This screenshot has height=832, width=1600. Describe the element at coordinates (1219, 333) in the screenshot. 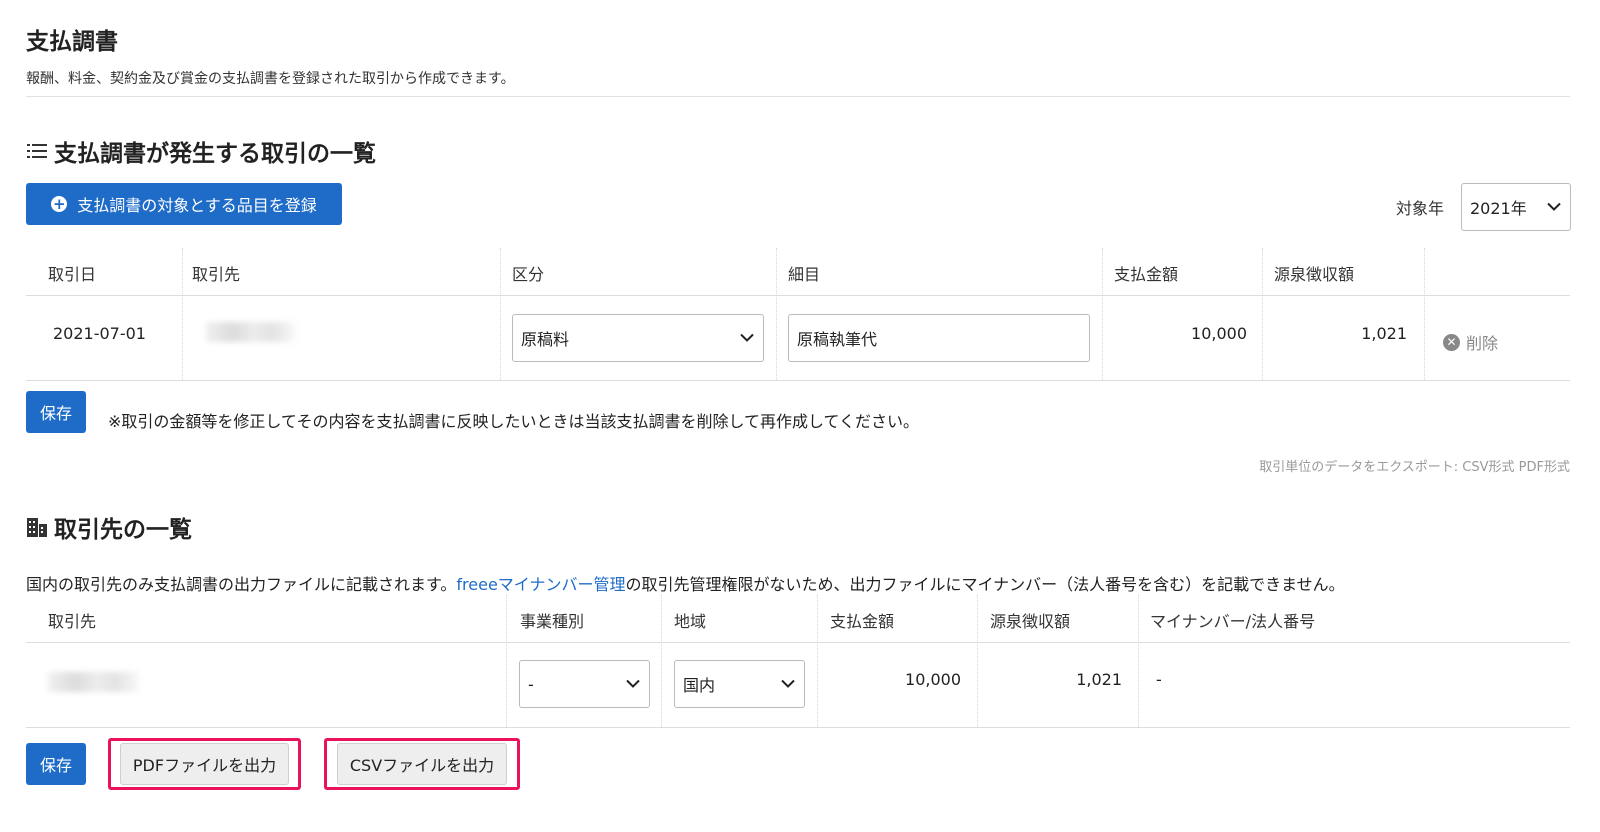

I see `row-payment: 10,000` at that location.